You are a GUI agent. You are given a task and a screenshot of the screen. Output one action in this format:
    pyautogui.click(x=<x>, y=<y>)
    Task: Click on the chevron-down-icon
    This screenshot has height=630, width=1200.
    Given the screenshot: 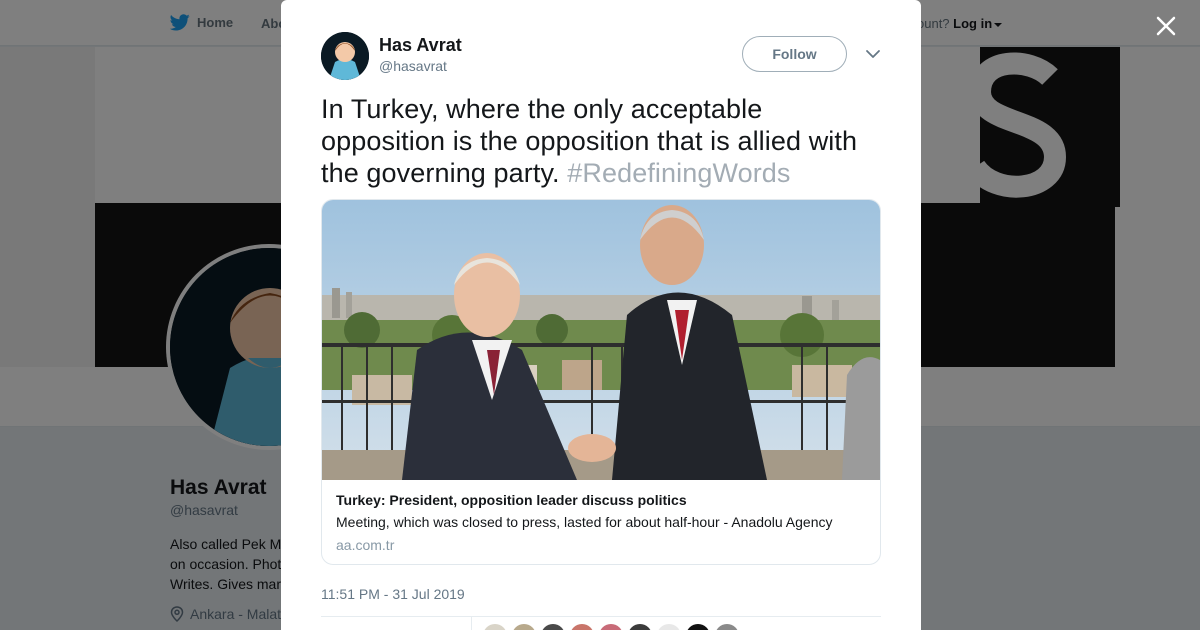 What is the action you would take?
    pyautogui.click(x=873, y=54)
    